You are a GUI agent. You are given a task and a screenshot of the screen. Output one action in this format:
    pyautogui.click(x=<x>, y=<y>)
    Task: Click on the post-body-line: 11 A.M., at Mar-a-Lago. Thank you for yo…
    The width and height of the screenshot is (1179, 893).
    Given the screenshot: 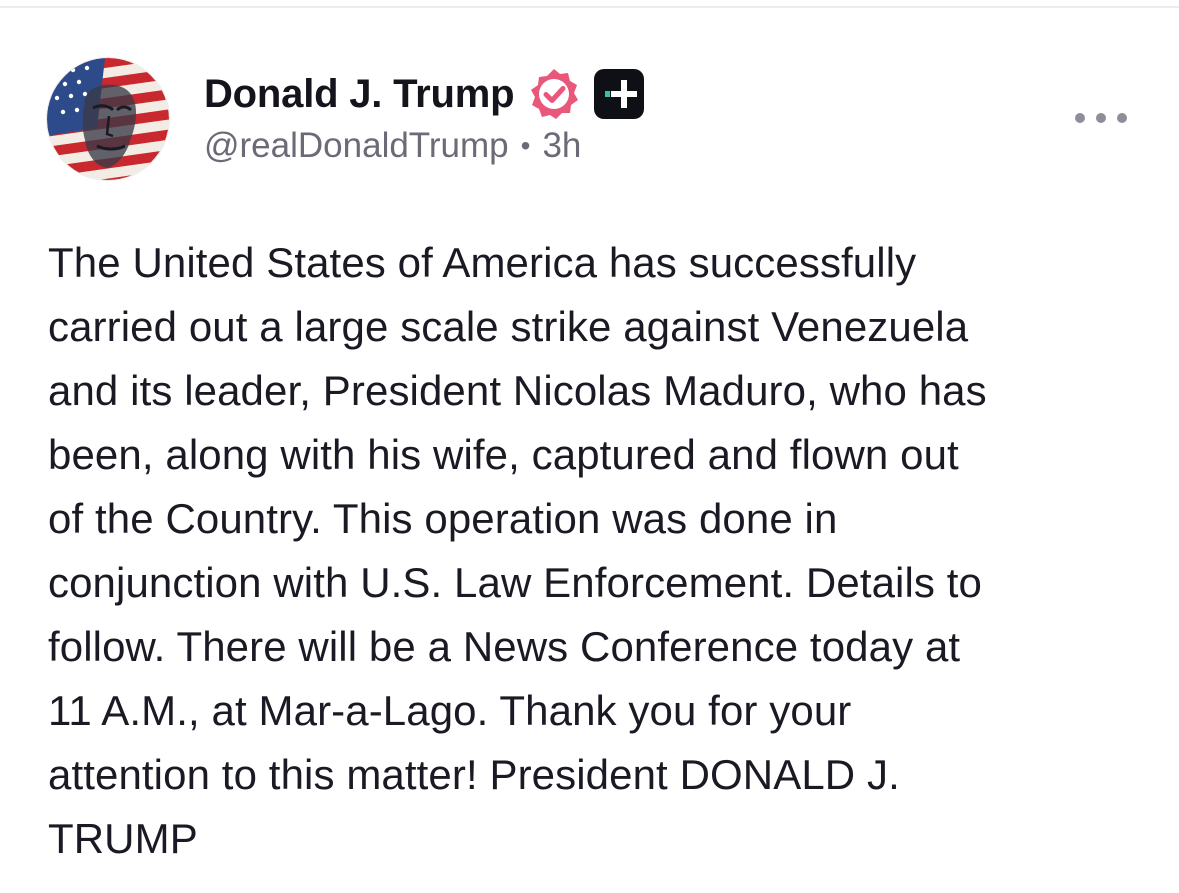 What is the action you would take?
    pyautogui.click(x=450, y=710)
    